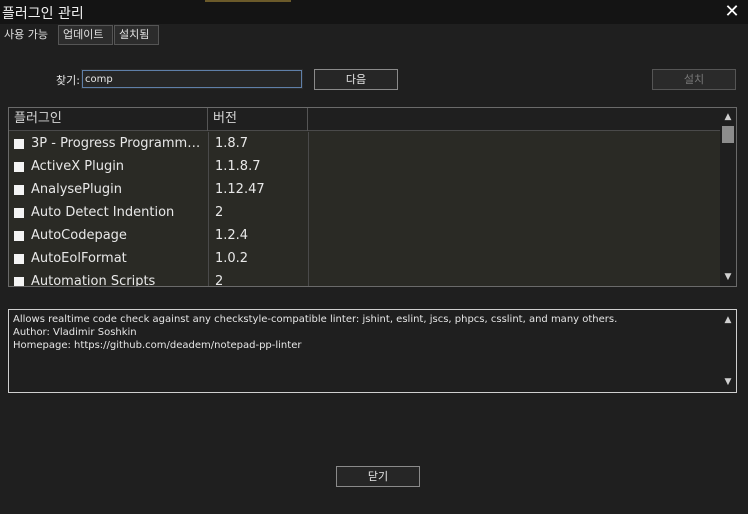  I want to click on table-row: ActiveX Plugin 1.1.8.7, so click(365, 166).